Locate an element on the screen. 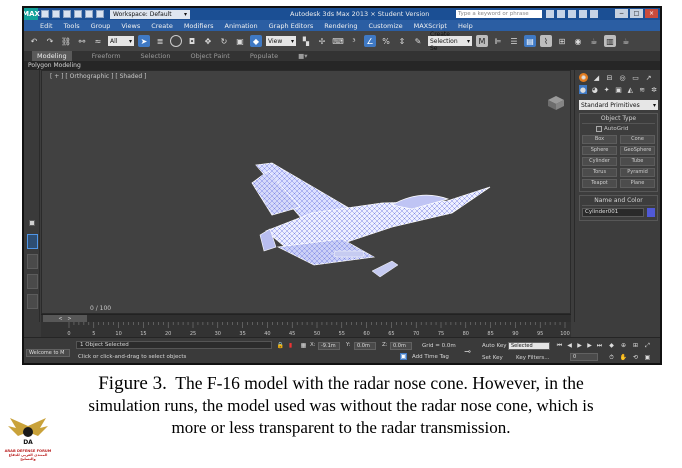  y-coordinate-input: 0.0m is located at coordinates (365, 346).